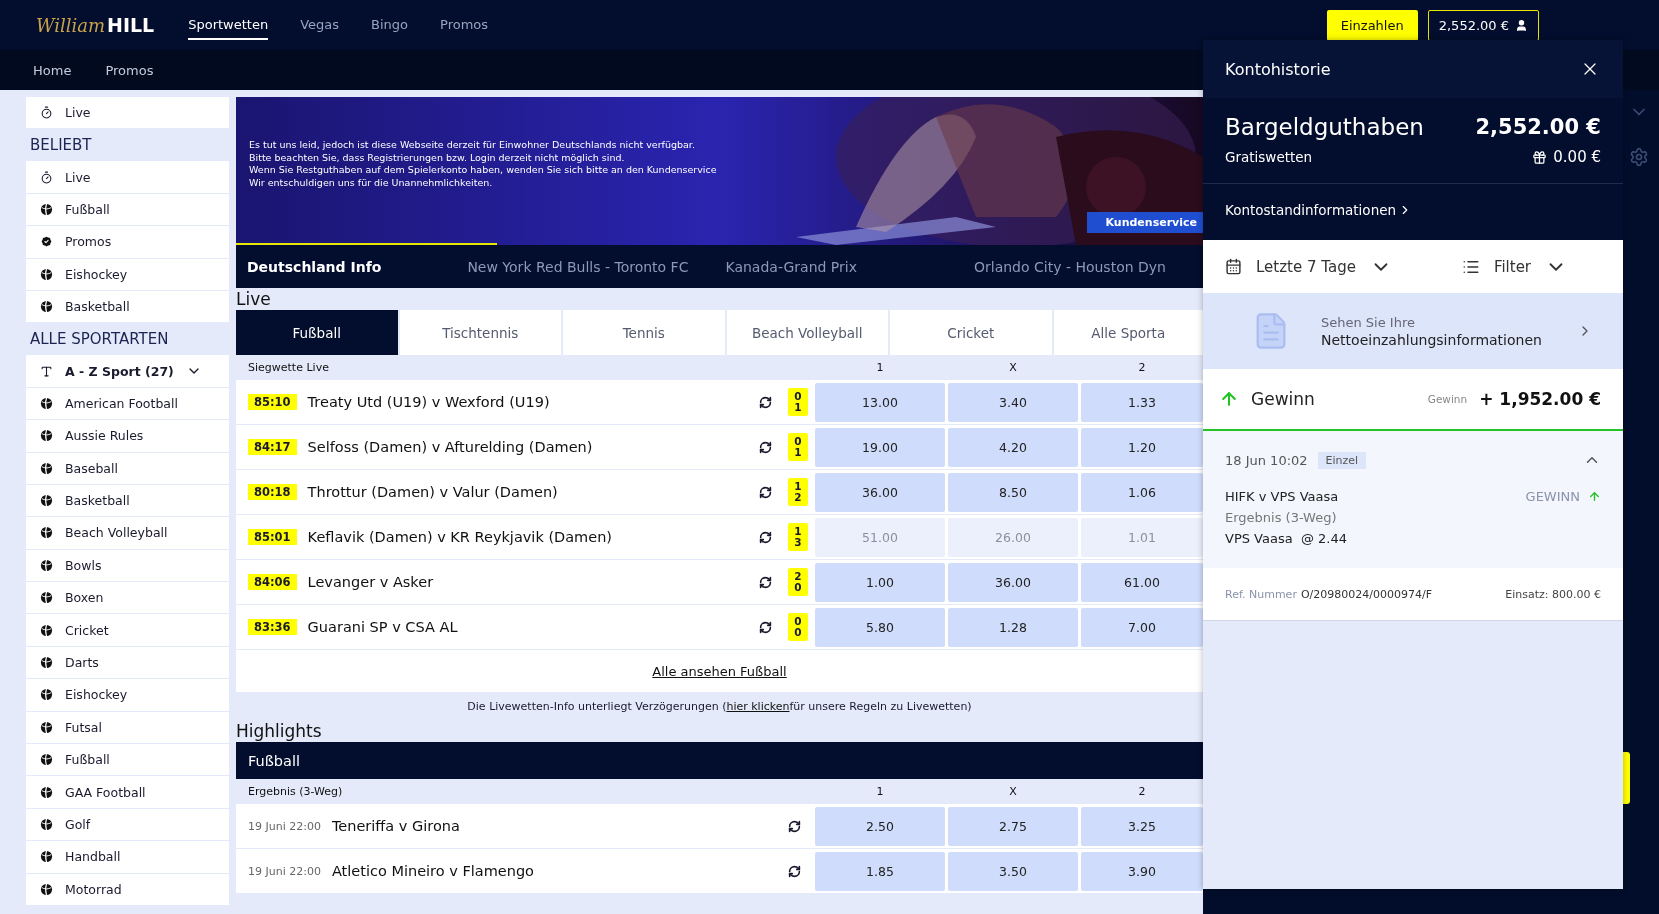 The width and height of the screenshot is (1659, 914). What do you see at coordinates (880, 582) in the screenshot?
I see `odds-button: 1.00` at bounding box center [880, 582].